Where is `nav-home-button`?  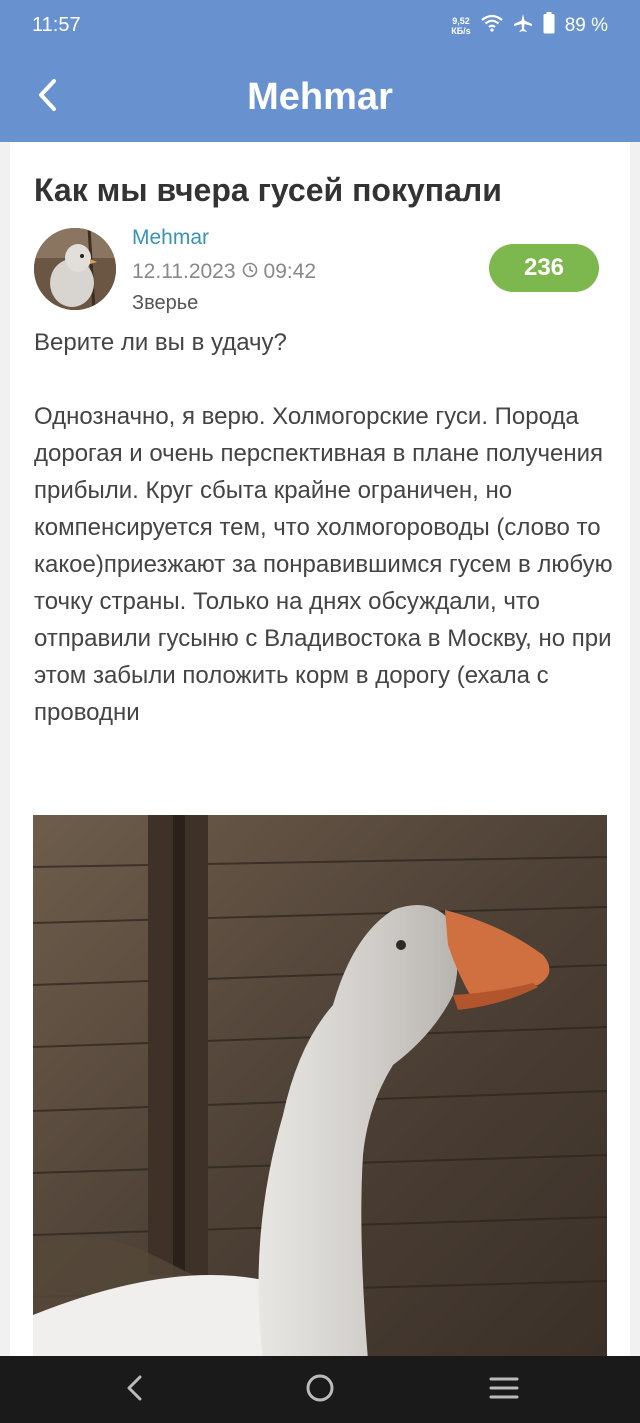
nav-home-button is located at coordinates (320, 1390).